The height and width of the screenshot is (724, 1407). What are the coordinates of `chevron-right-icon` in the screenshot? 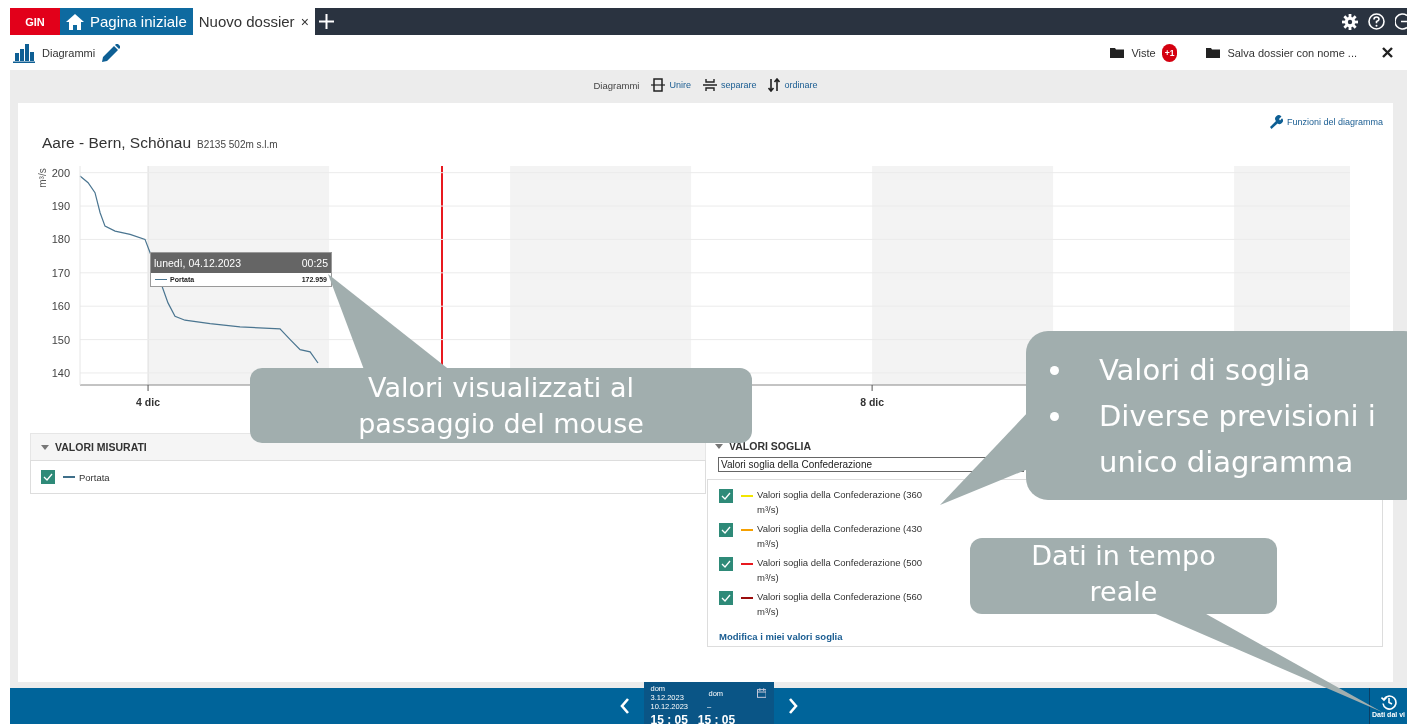 It's located at (792, 706).